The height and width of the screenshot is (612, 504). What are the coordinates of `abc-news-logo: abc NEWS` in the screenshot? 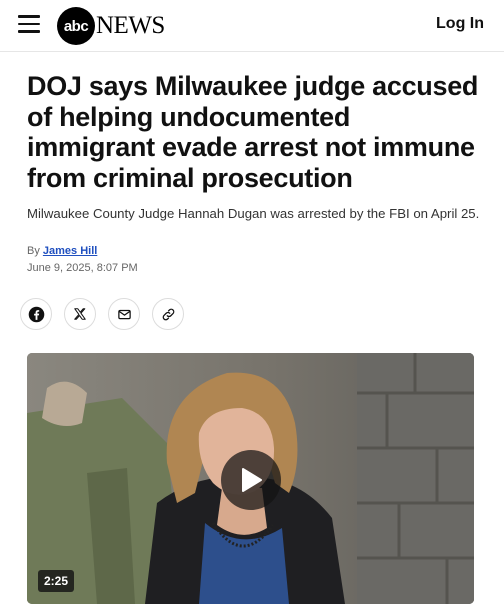 It's located at (111, 26).